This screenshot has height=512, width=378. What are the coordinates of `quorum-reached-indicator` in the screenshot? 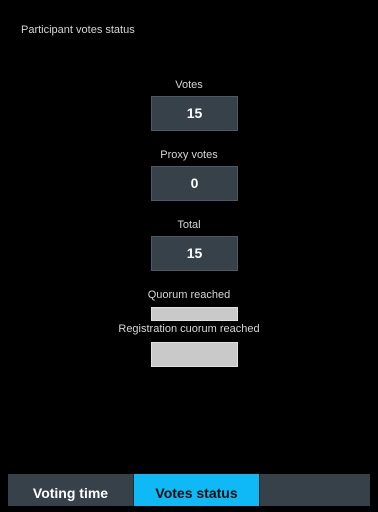 It's located at (194, 314).